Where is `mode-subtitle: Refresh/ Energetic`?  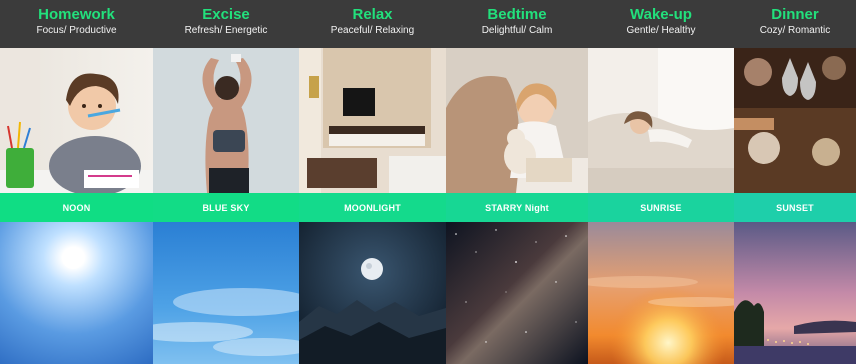
mode-subtitle: Refresh/ Energetic is located at coordinates (226, 30).